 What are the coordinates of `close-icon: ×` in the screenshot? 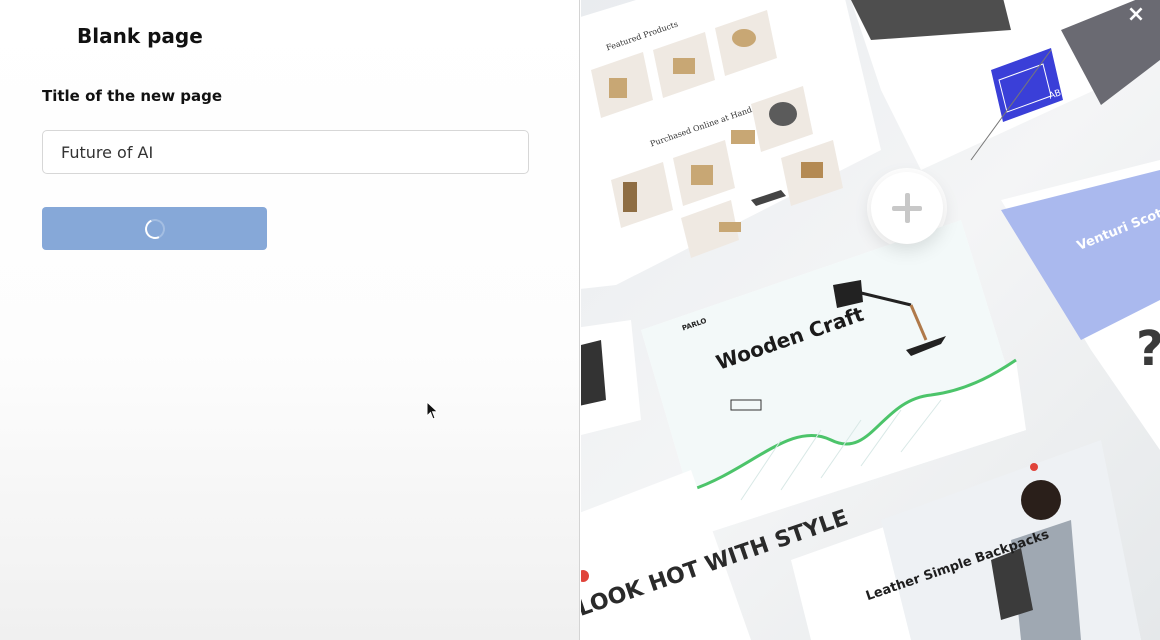 It's located at (1136, 15).